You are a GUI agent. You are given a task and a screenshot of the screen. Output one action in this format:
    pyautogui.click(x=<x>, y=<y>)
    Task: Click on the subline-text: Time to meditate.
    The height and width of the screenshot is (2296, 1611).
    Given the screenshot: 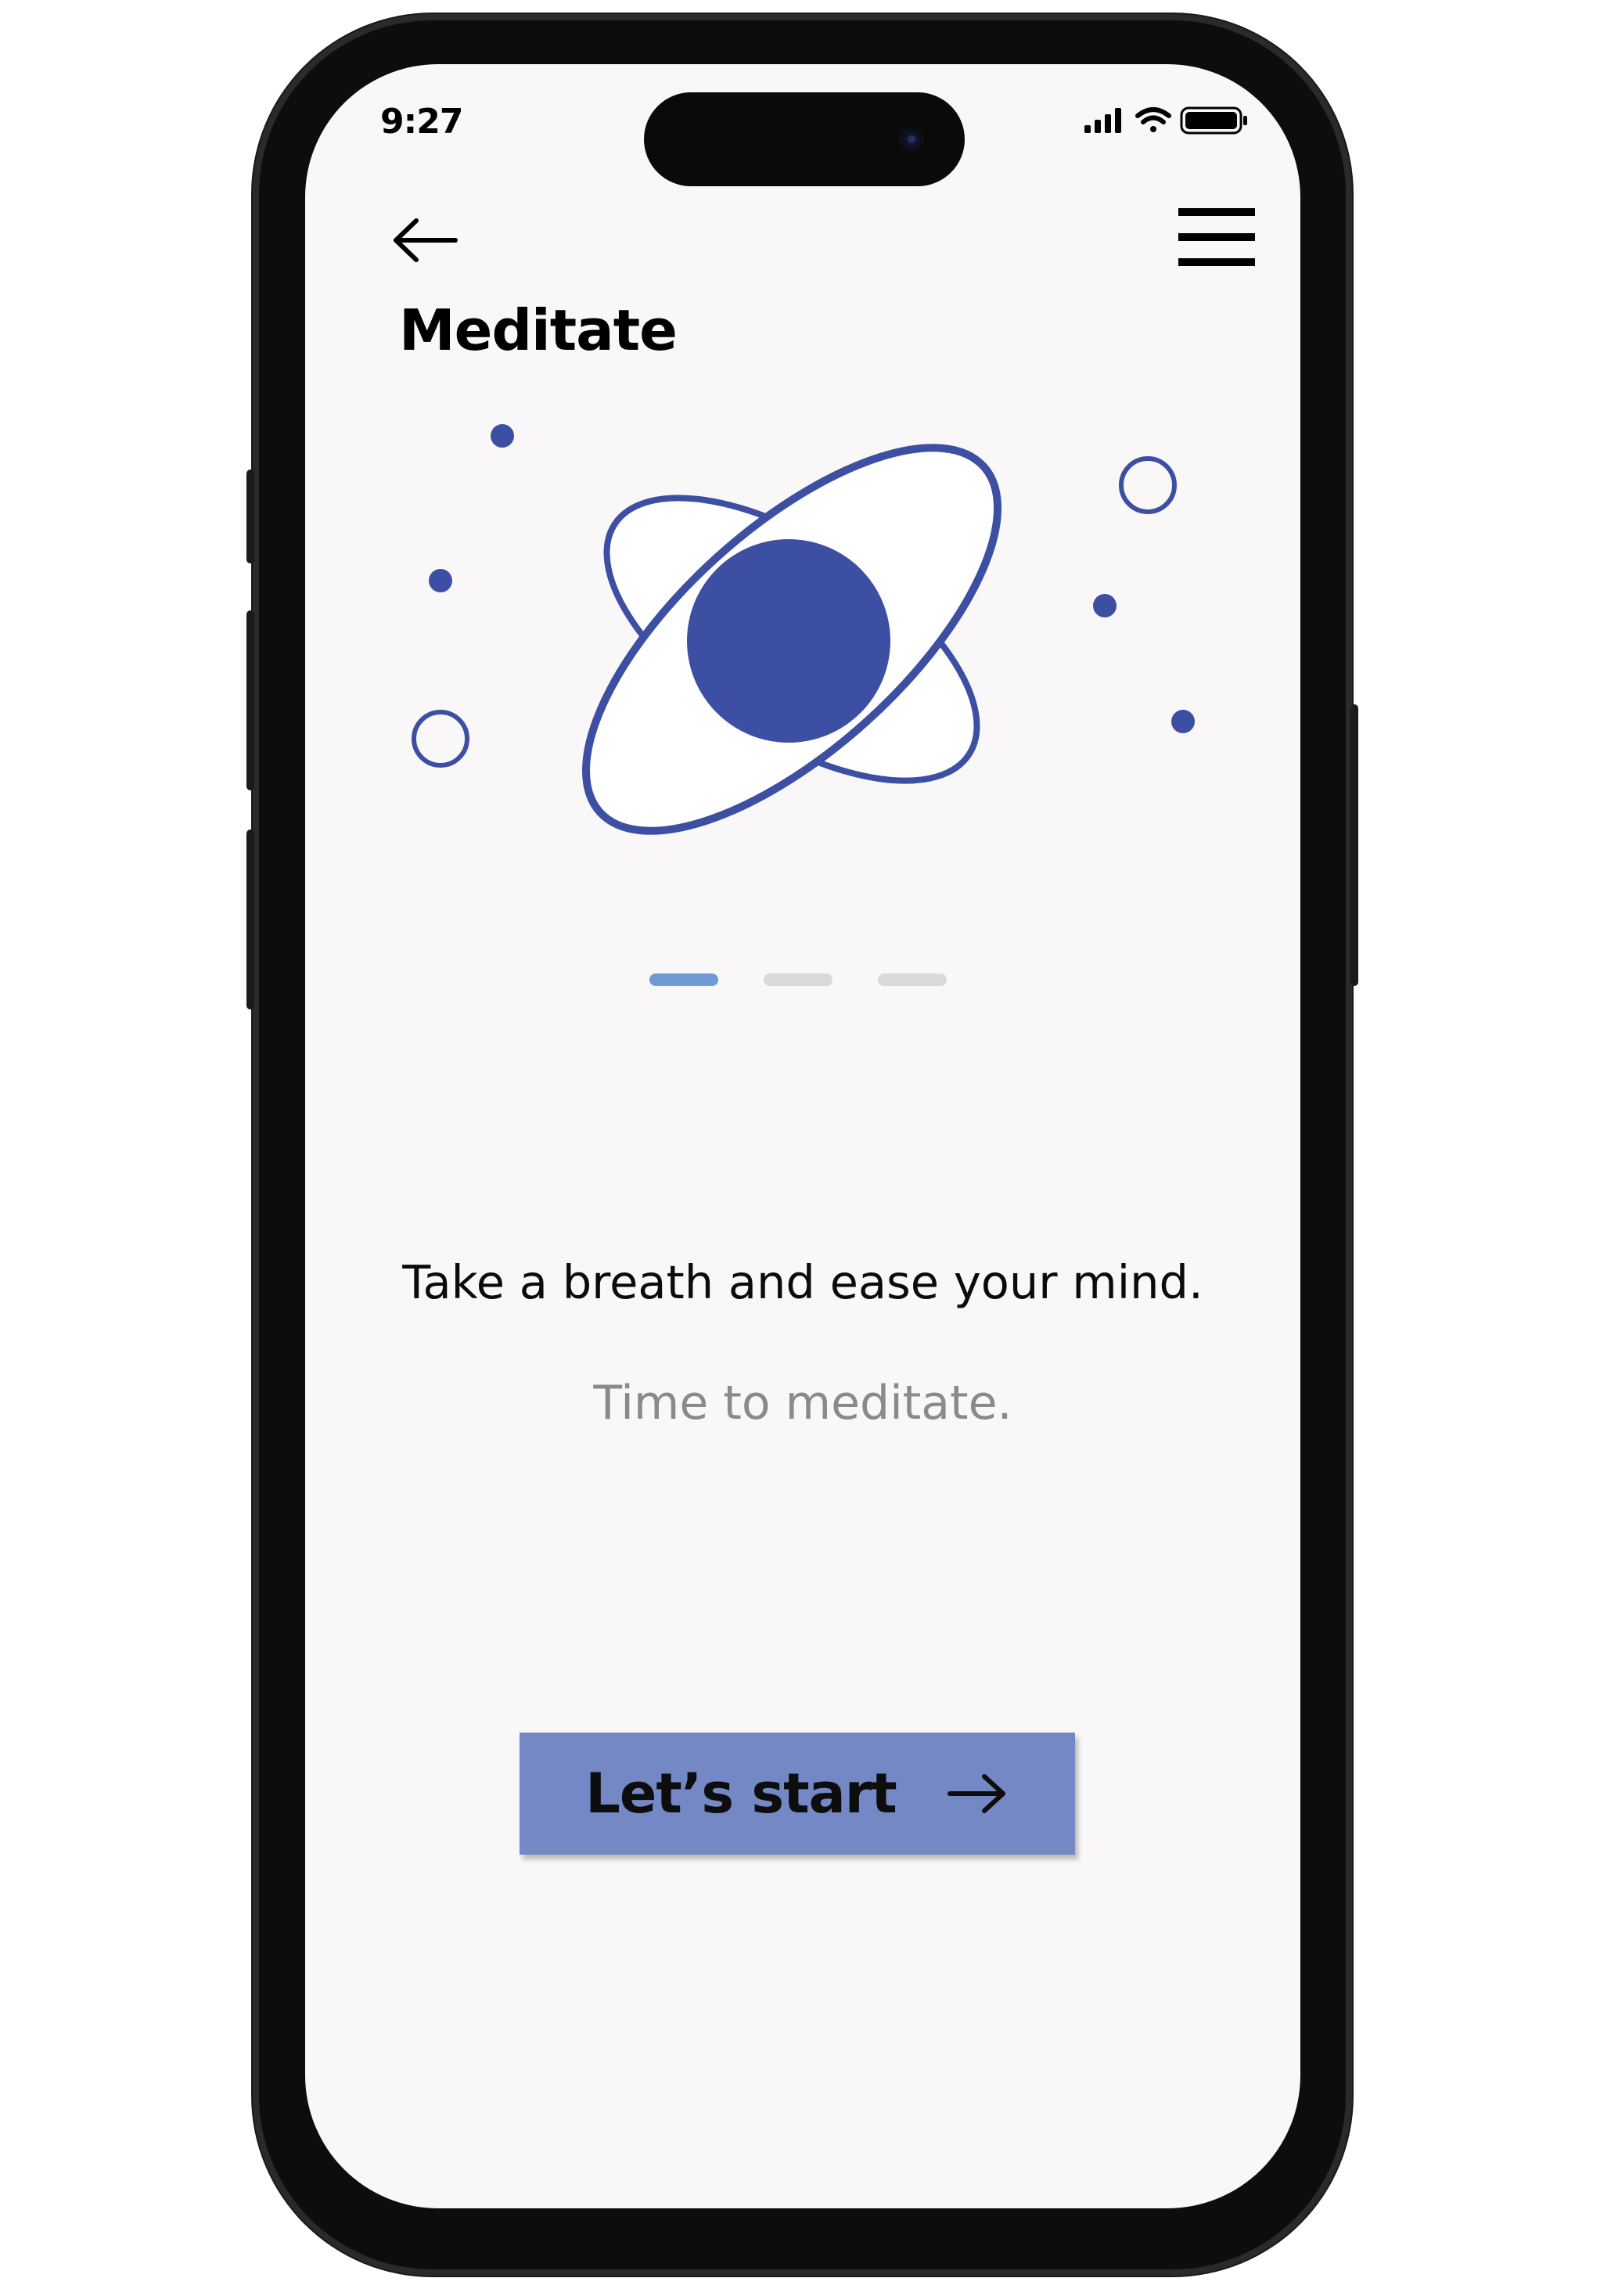 What is the action you would take?
    pyautogui.click(x=802, y=1403)
    